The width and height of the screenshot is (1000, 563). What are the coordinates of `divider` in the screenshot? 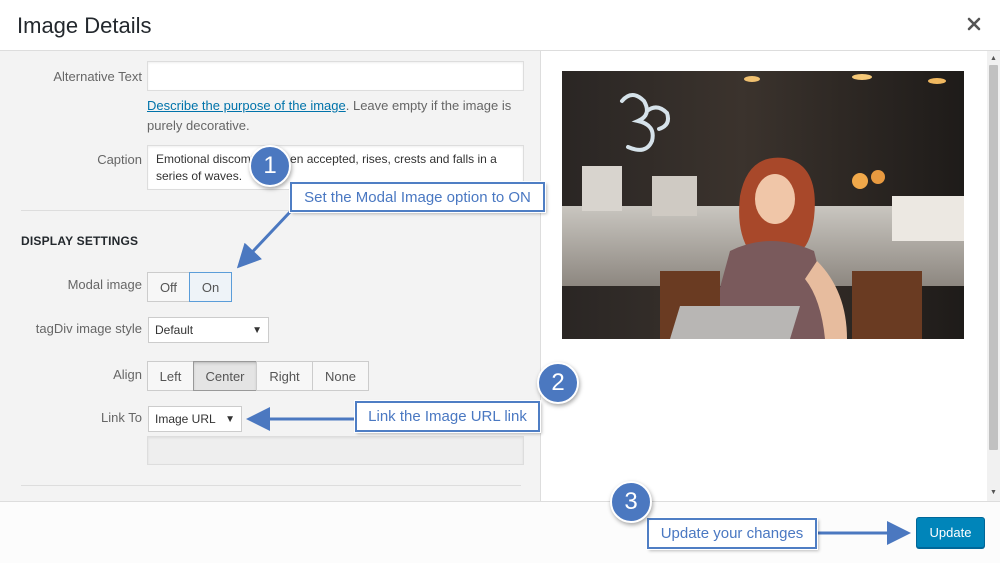 It's located at (271, 485).